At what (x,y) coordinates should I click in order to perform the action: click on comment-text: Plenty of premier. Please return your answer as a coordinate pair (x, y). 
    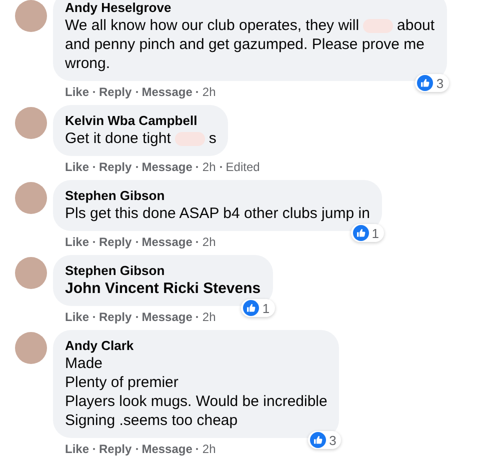
    Looking at the image, I should click on (121, 382).